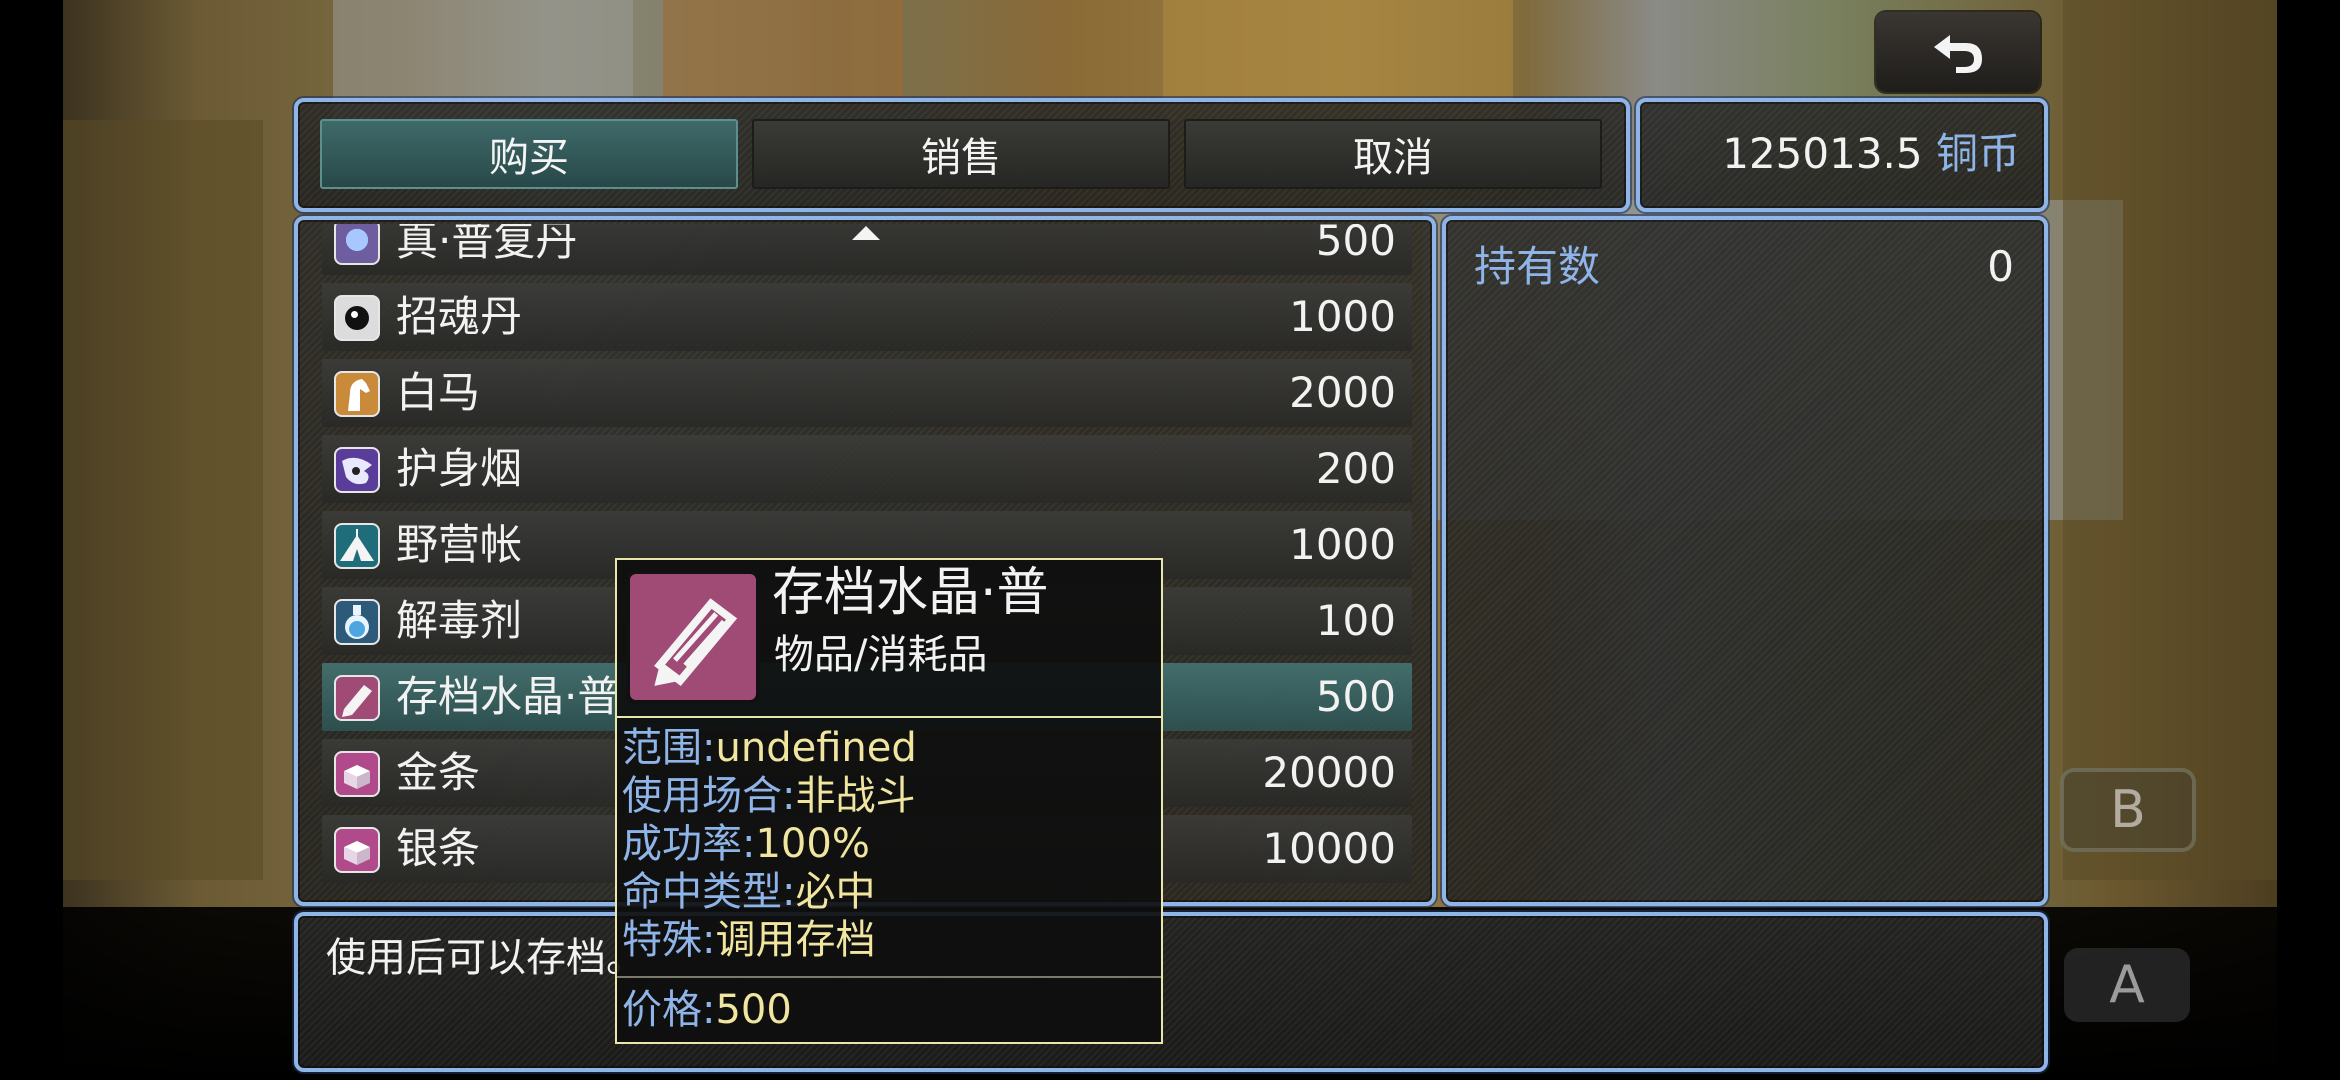 The image size is (2340, 1080). Describe the element at coordinates (1355, 468) in the screenshot. I see `item-price: 200` at that location.